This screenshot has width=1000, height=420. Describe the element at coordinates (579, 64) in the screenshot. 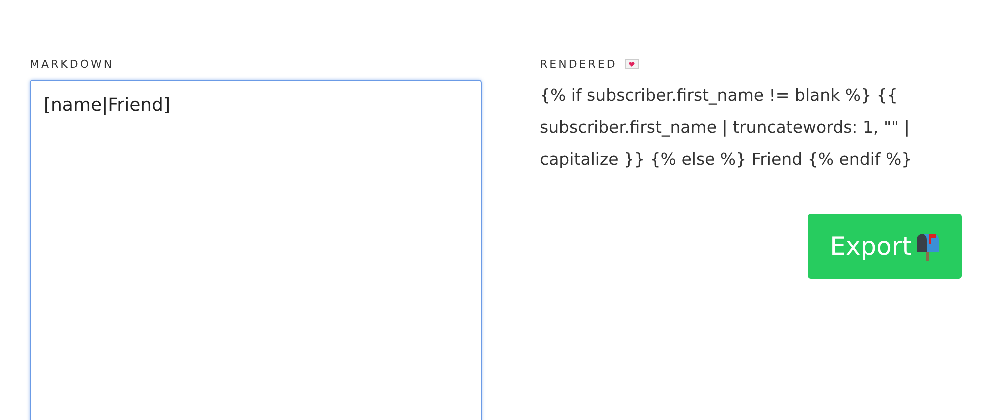

I see `rendered-label: RENDERED` at that location.